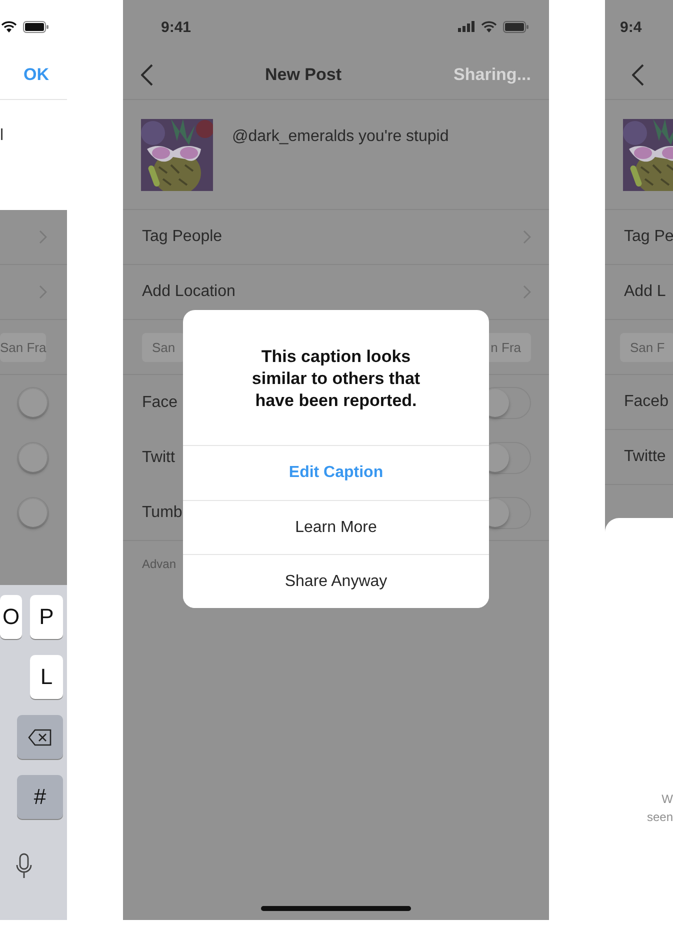  What do you see at coordinates (46, 617) in the screenshot?
I see `keyboard-key: P` at bounding box center [46, 617].